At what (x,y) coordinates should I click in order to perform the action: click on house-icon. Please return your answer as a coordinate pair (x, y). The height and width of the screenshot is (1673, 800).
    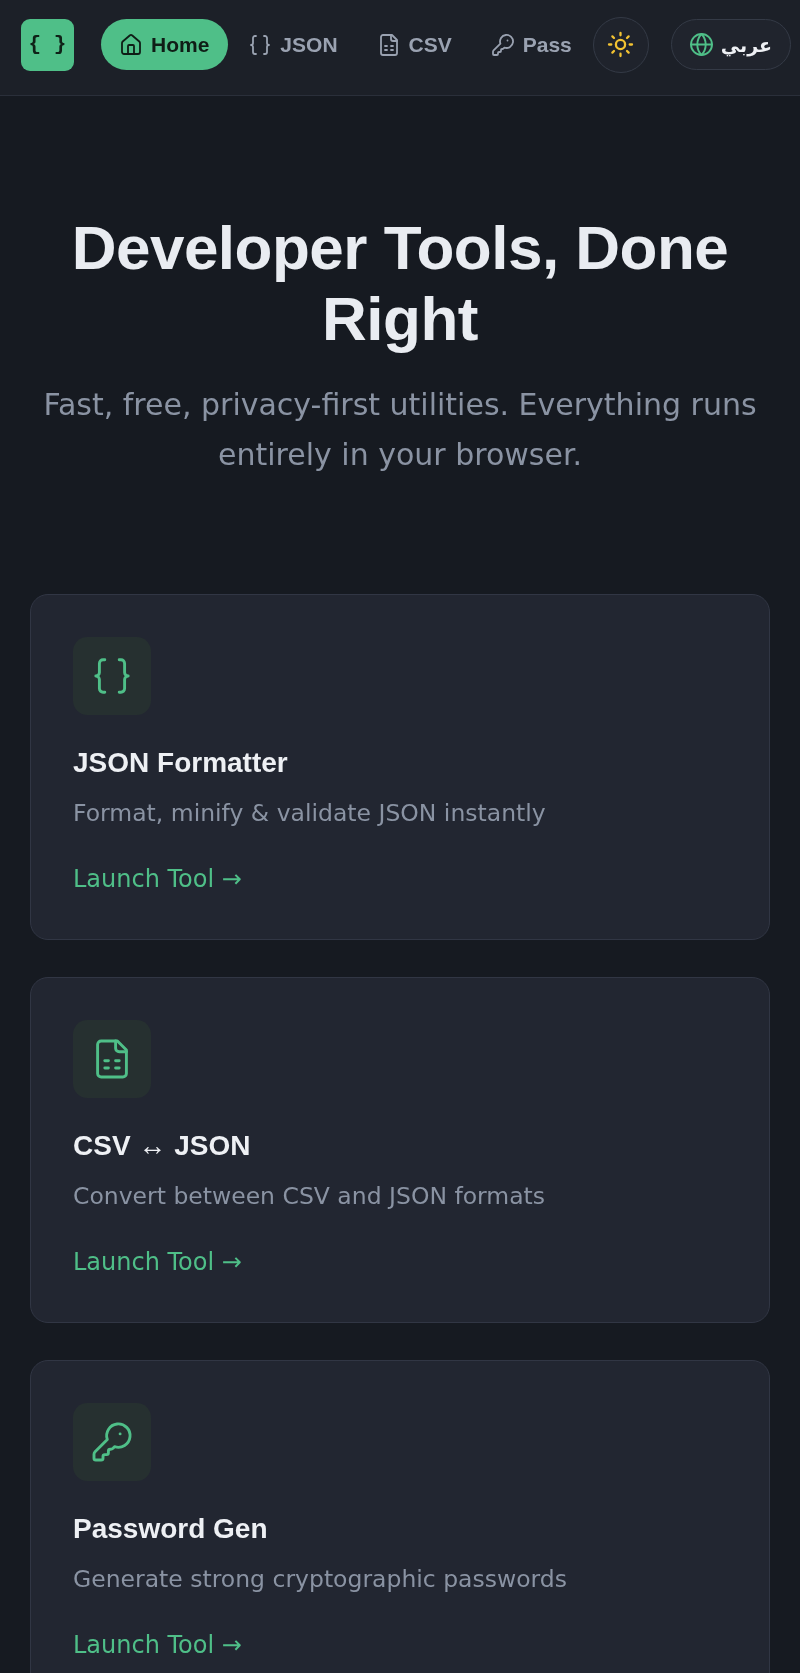
    Looking at the image, I should click on (131, 44).